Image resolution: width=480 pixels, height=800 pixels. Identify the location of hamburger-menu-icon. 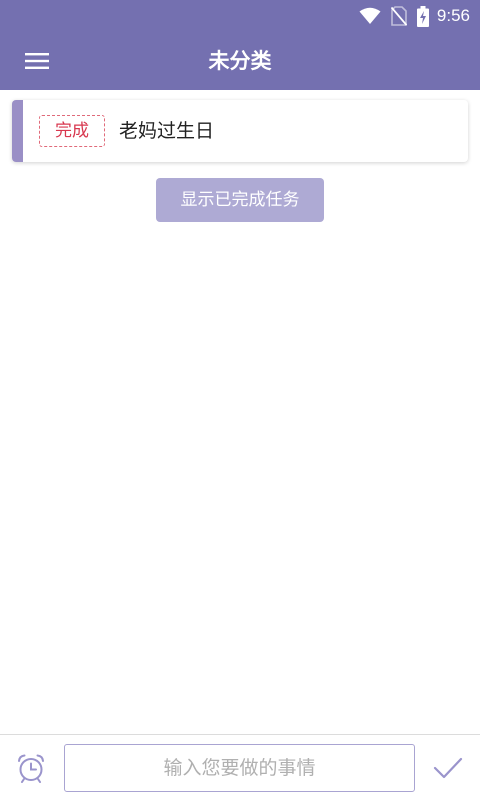
(37, 61).